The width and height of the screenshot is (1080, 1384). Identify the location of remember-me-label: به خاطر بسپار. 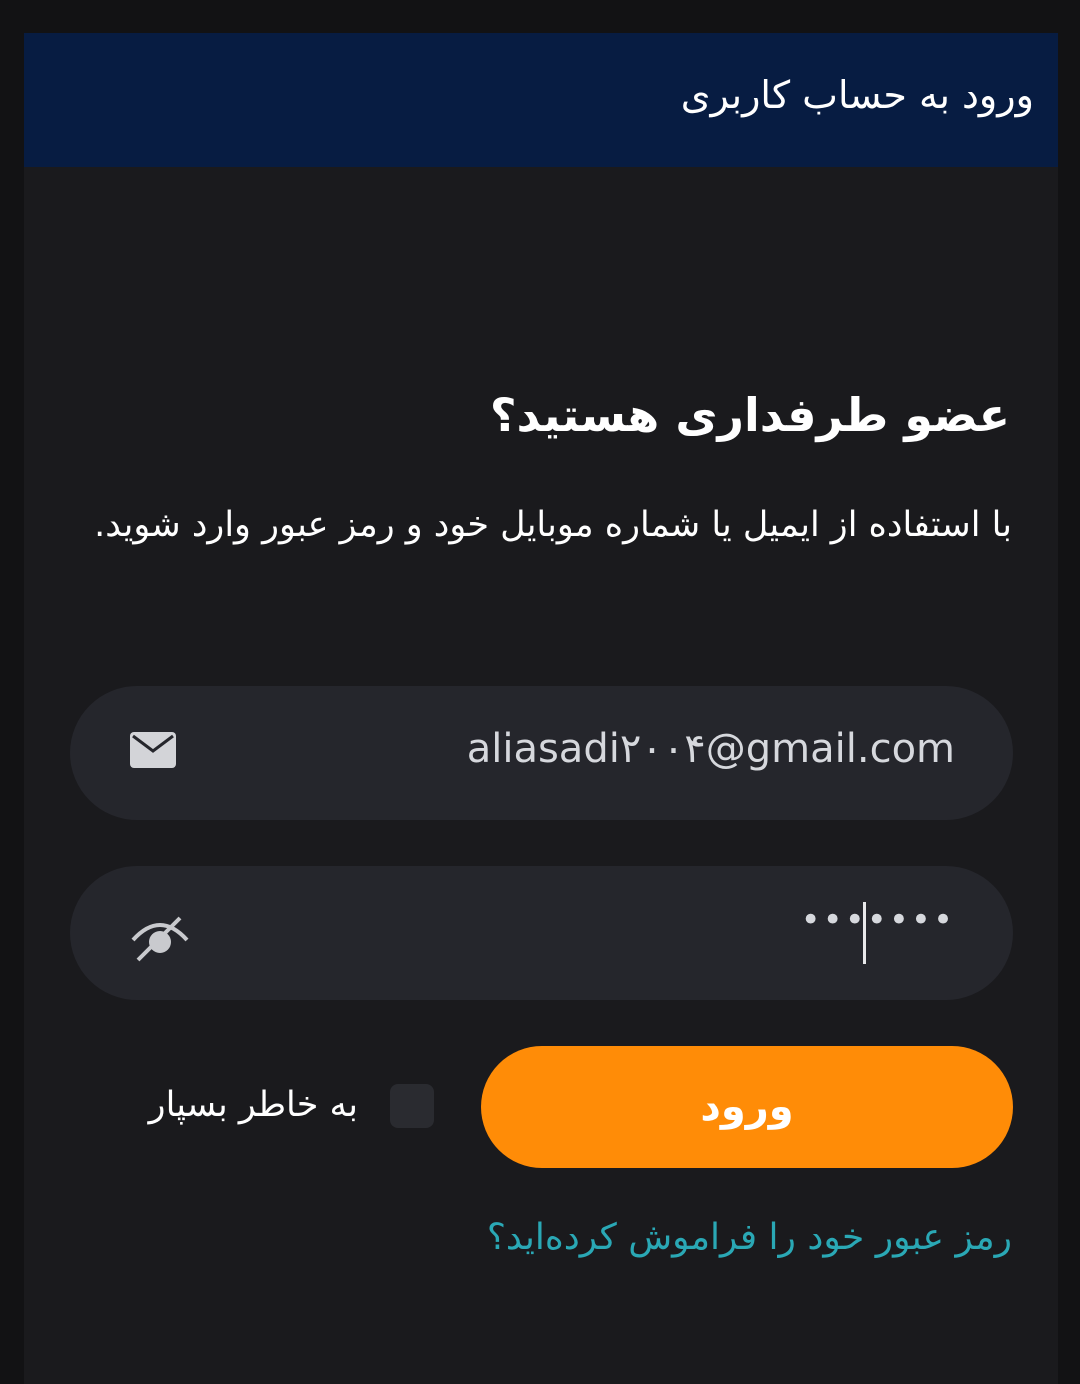
(253, 1105).